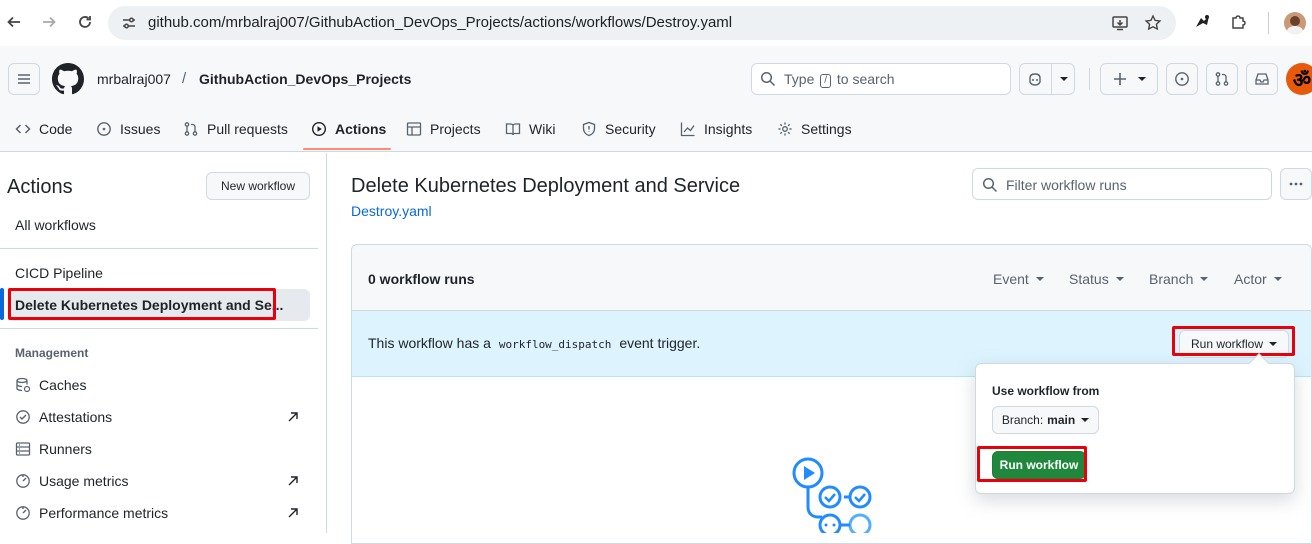 This screenshot has height=544, width=1312. I want to click on sidebar-item-label: Attestations, so click(76, 417).